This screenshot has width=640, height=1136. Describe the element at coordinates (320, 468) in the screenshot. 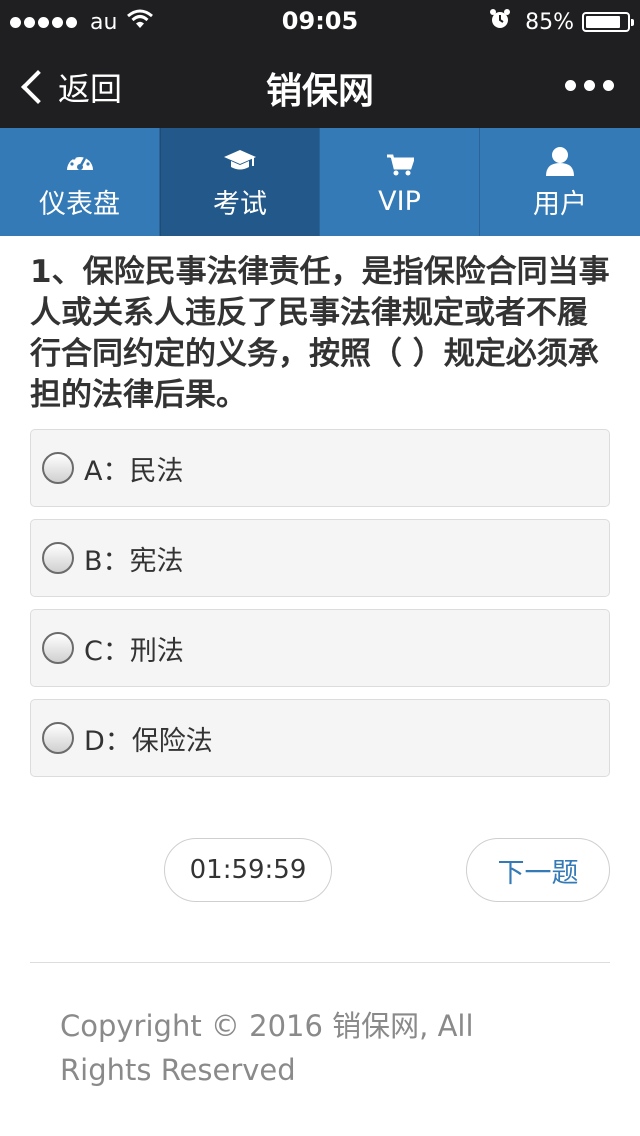

I see `option-a: A：民法` at that location.